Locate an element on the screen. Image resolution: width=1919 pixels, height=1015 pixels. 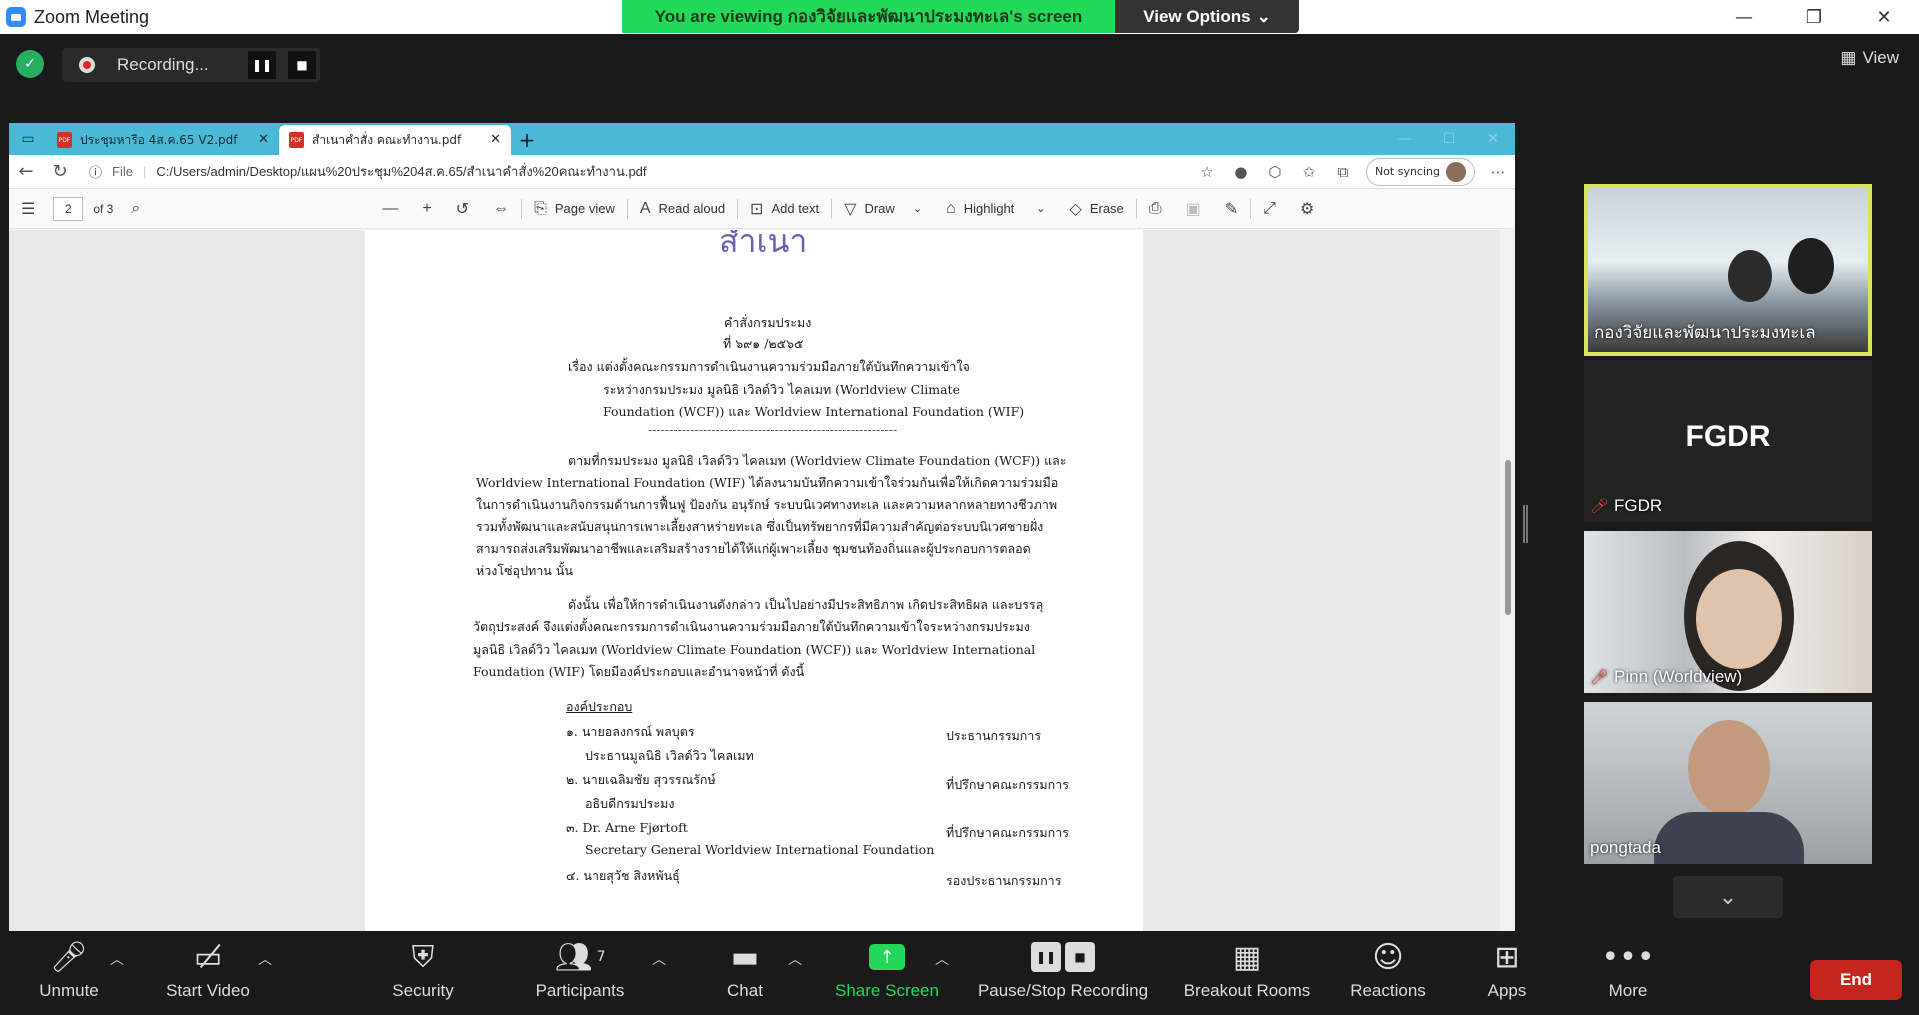
draw-button: ▽ Draw ⌄ is located at coordinates (883, 209).